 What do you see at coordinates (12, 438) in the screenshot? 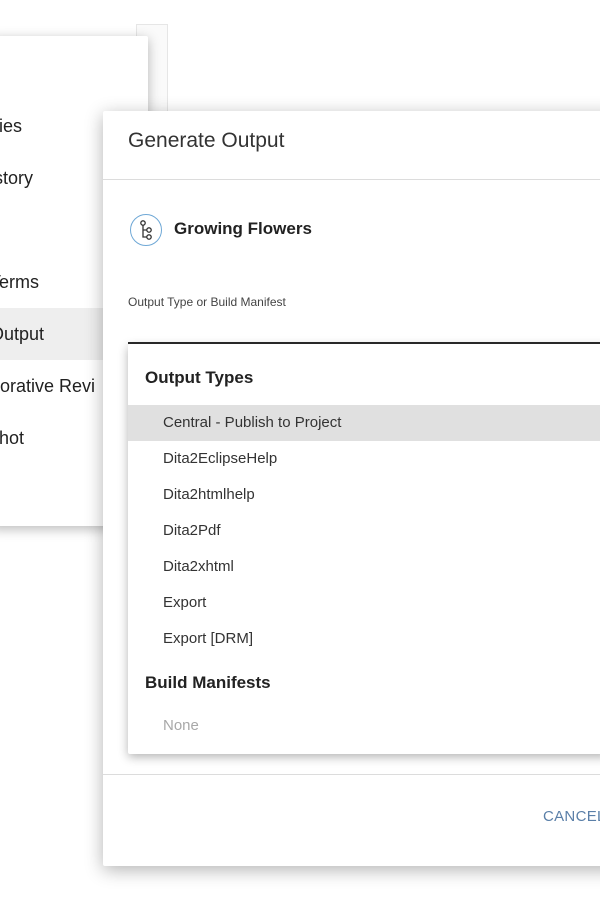
I see `menu-item-label: shot` at bounding box center [12, 438].